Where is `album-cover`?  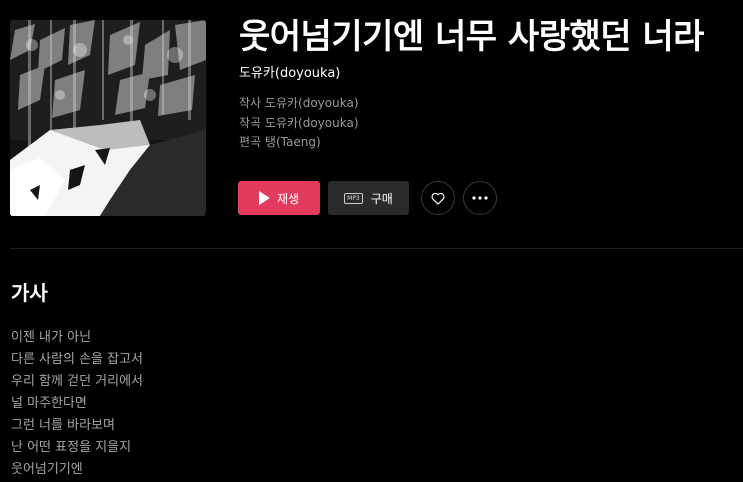
album-cover is located at coordinates (108, 118).